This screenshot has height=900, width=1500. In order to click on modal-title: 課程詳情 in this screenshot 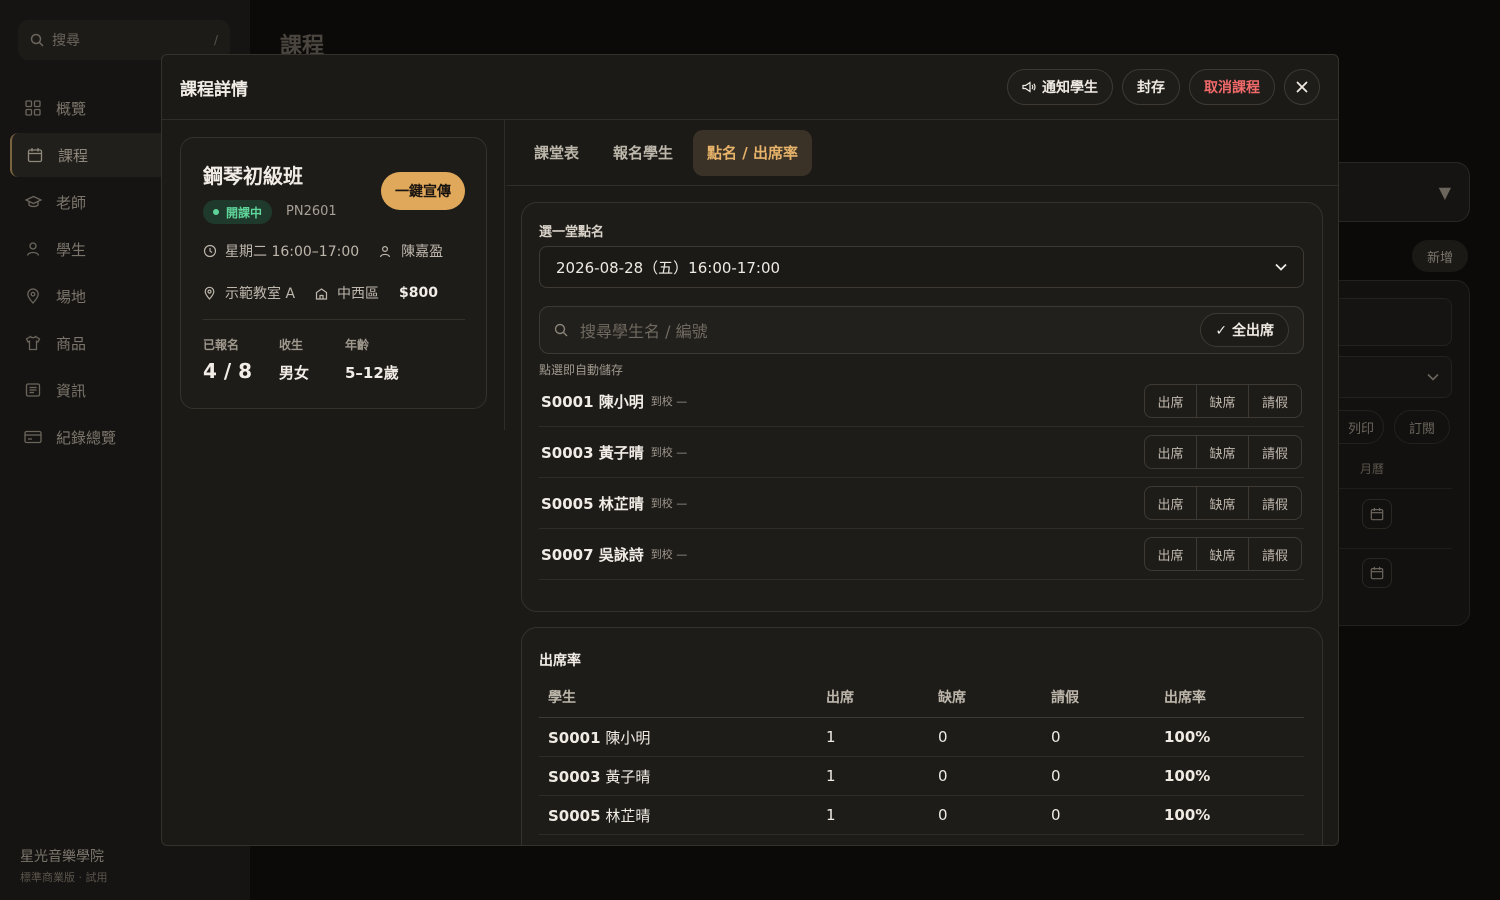, I will do `click(214, 89)`.